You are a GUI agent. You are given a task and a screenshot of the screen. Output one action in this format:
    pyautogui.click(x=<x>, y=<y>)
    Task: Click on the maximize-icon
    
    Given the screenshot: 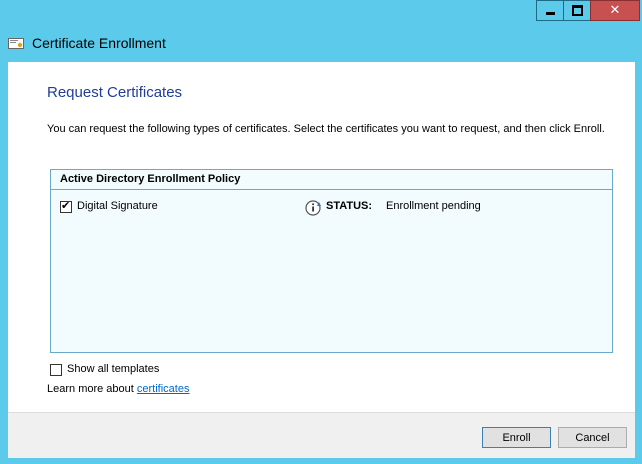 What is the action you would take?
    pyautogui.click(x=577, y=10)
    